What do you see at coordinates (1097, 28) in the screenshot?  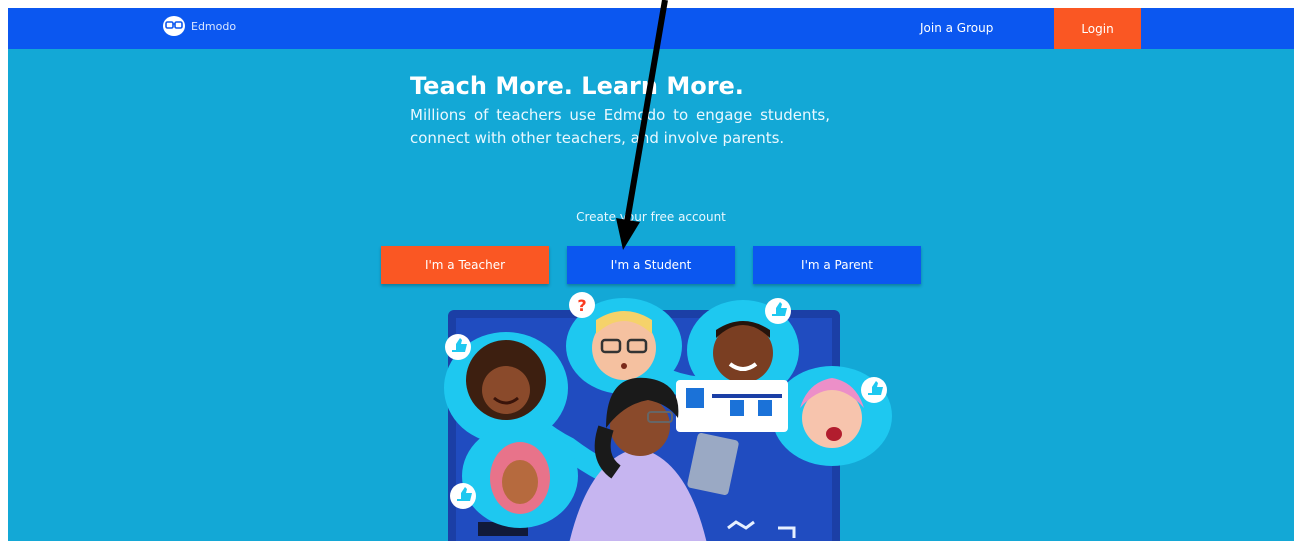 I see `login-button: Login` at bounding box center [1097, 28].